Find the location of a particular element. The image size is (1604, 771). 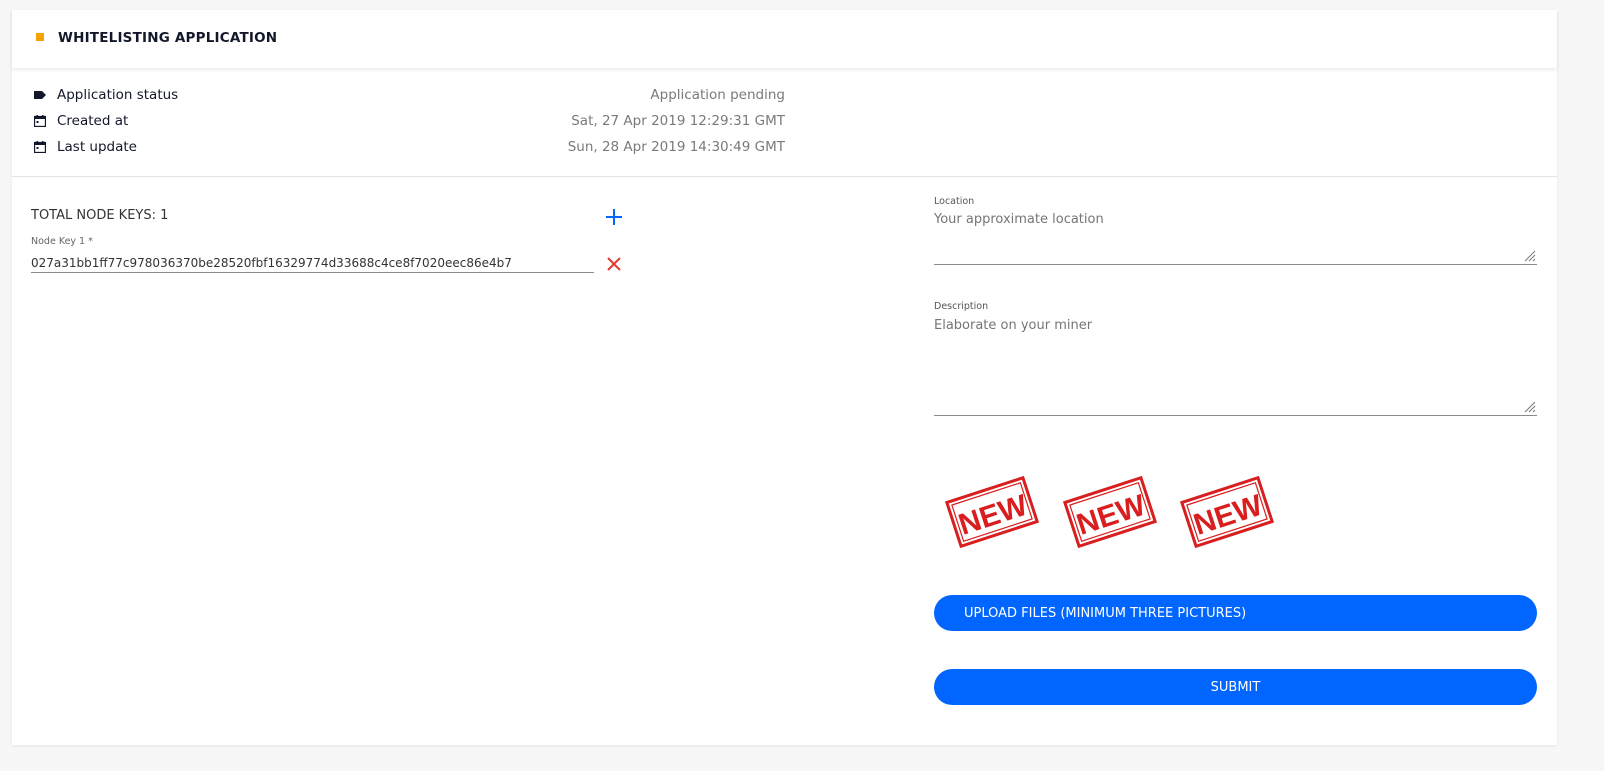

card-header: WHITELISTING APPLICATION is located at coordinates (784, 39).